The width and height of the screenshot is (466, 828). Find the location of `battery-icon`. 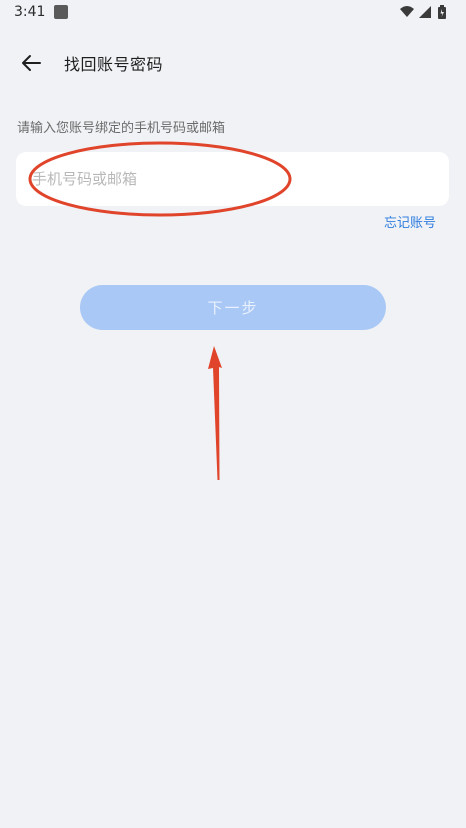

battery-icon is located at coordinates (442, 12).